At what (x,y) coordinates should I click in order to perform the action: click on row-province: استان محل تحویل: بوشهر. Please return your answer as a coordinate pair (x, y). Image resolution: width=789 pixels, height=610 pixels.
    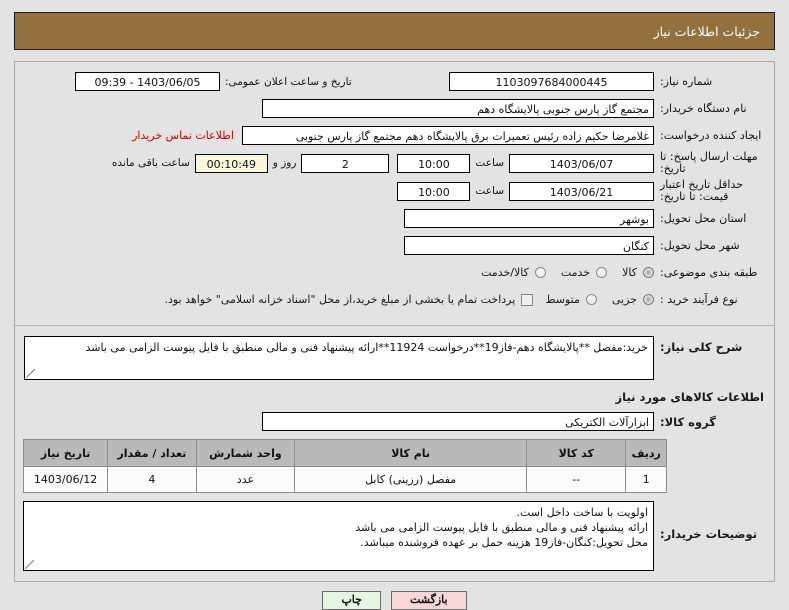
    Looking at the image, I should click on (394, 218).